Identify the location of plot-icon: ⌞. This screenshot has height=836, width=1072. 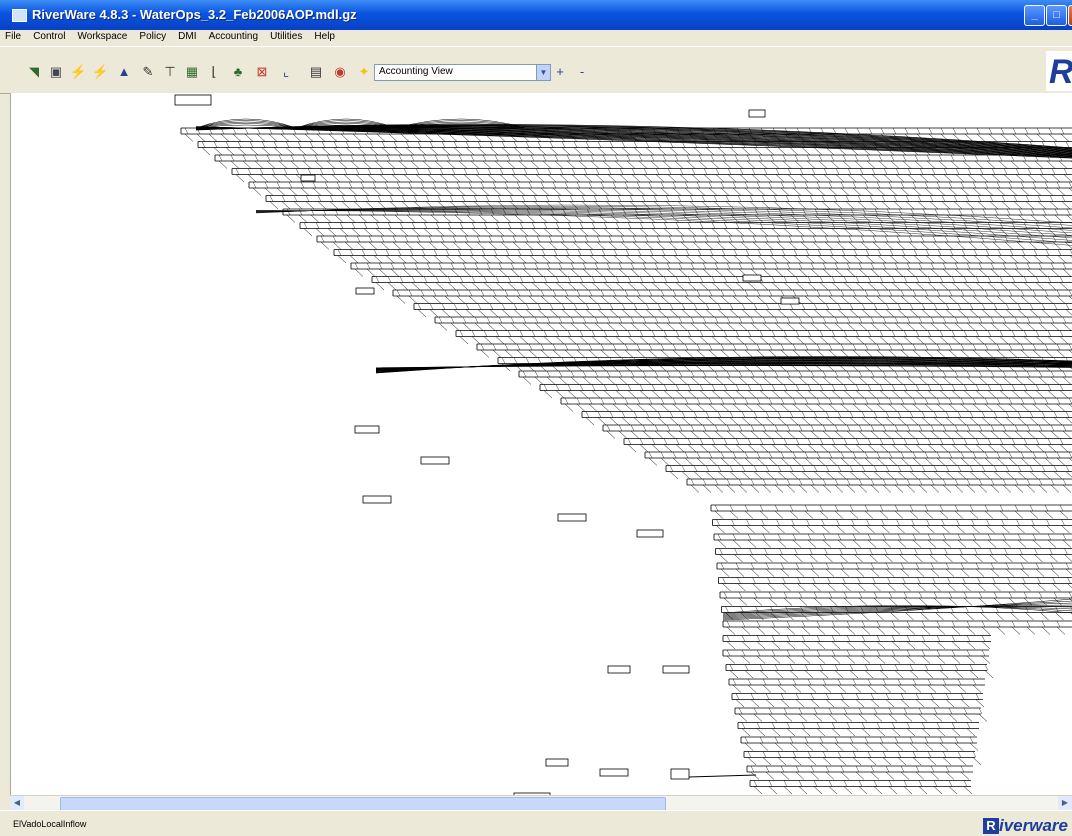
(286, 72).